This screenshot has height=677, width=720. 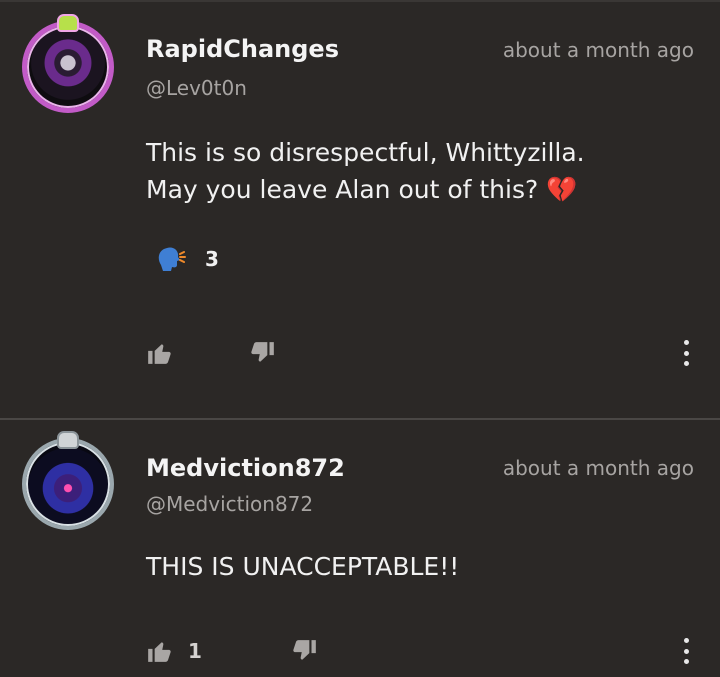 What do you see at coordinates (187, 259) in the screenshot?
I see `reaction-summary: 3` at bounding box center [187, 259].